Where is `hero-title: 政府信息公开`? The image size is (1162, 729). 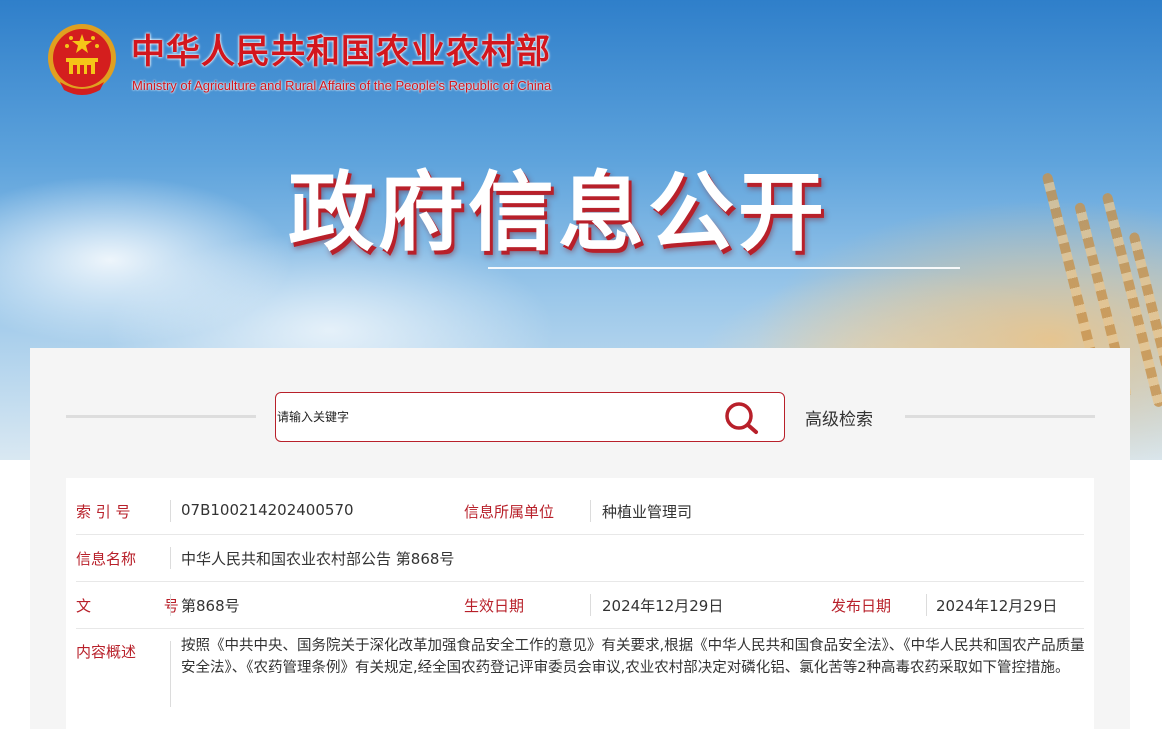
hero-title: 政府信息公开 is located at coordinates (558, 213).